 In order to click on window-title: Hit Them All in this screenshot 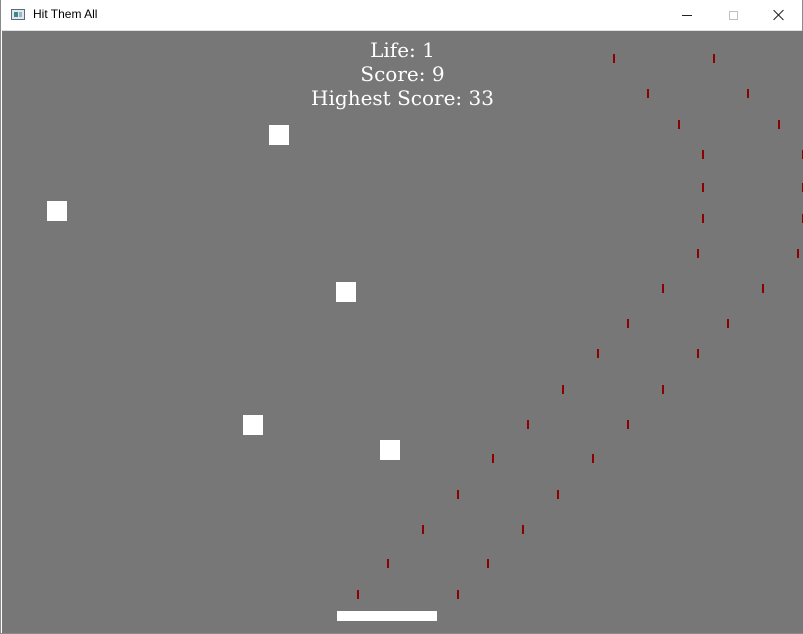, I will do `click(65, 14)`.